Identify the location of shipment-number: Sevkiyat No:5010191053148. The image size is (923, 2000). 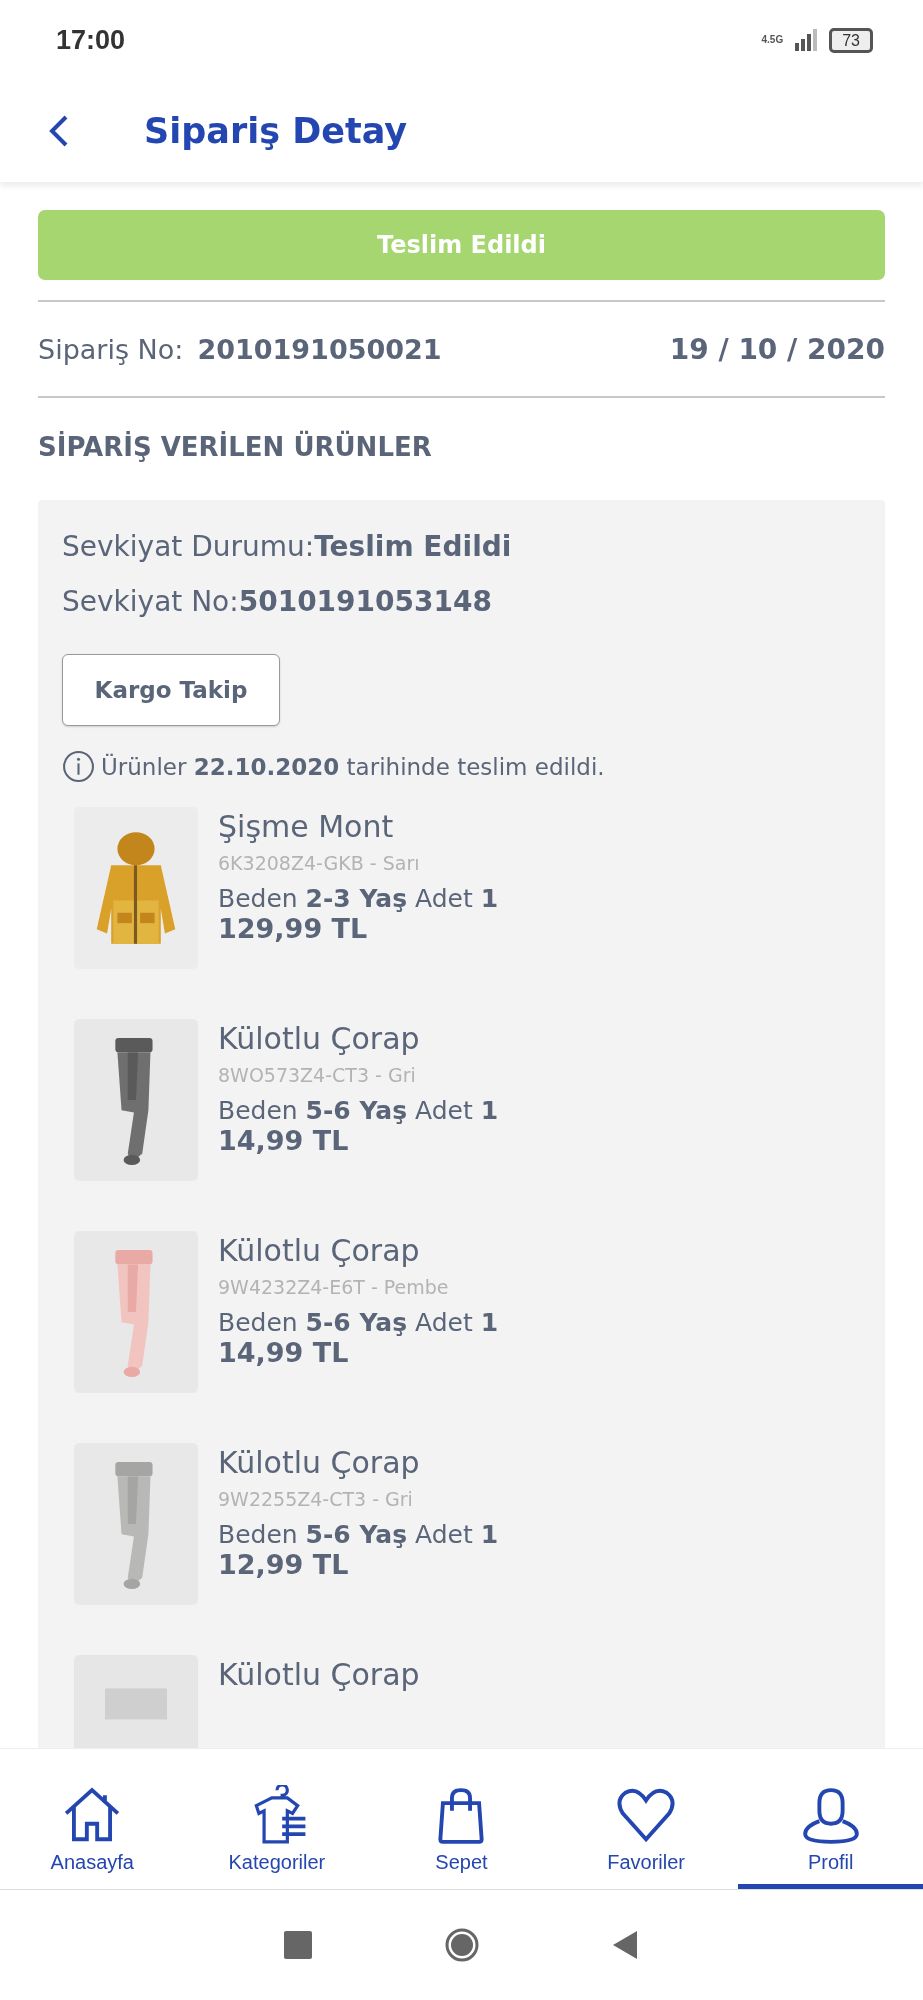
(277, 601).